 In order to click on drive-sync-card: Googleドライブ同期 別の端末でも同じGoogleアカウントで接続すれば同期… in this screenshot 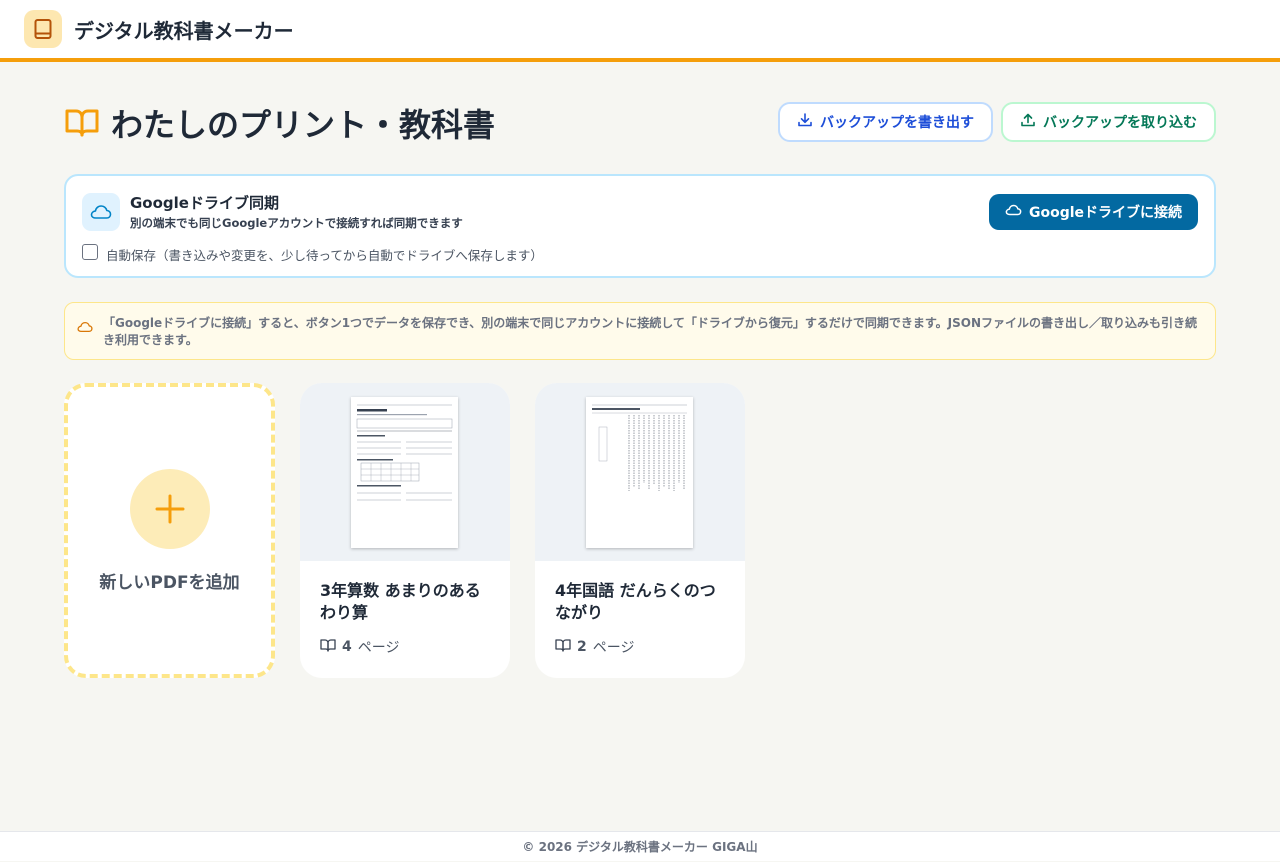, I will do `click(640, 226)`.